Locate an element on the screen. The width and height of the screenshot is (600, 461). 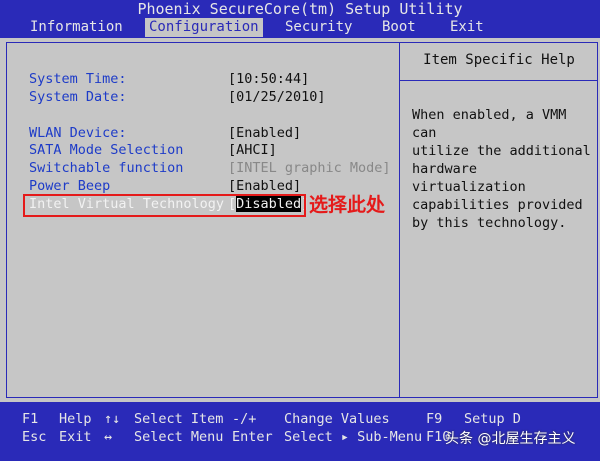
tab-information: Information is located at coordinates (76, 27).